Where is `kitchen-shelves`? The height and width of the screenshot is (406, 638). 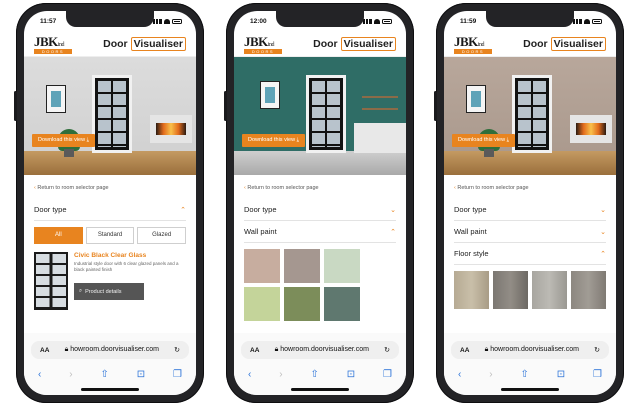
kitchen-shelves is located at coordinates (380, 104).